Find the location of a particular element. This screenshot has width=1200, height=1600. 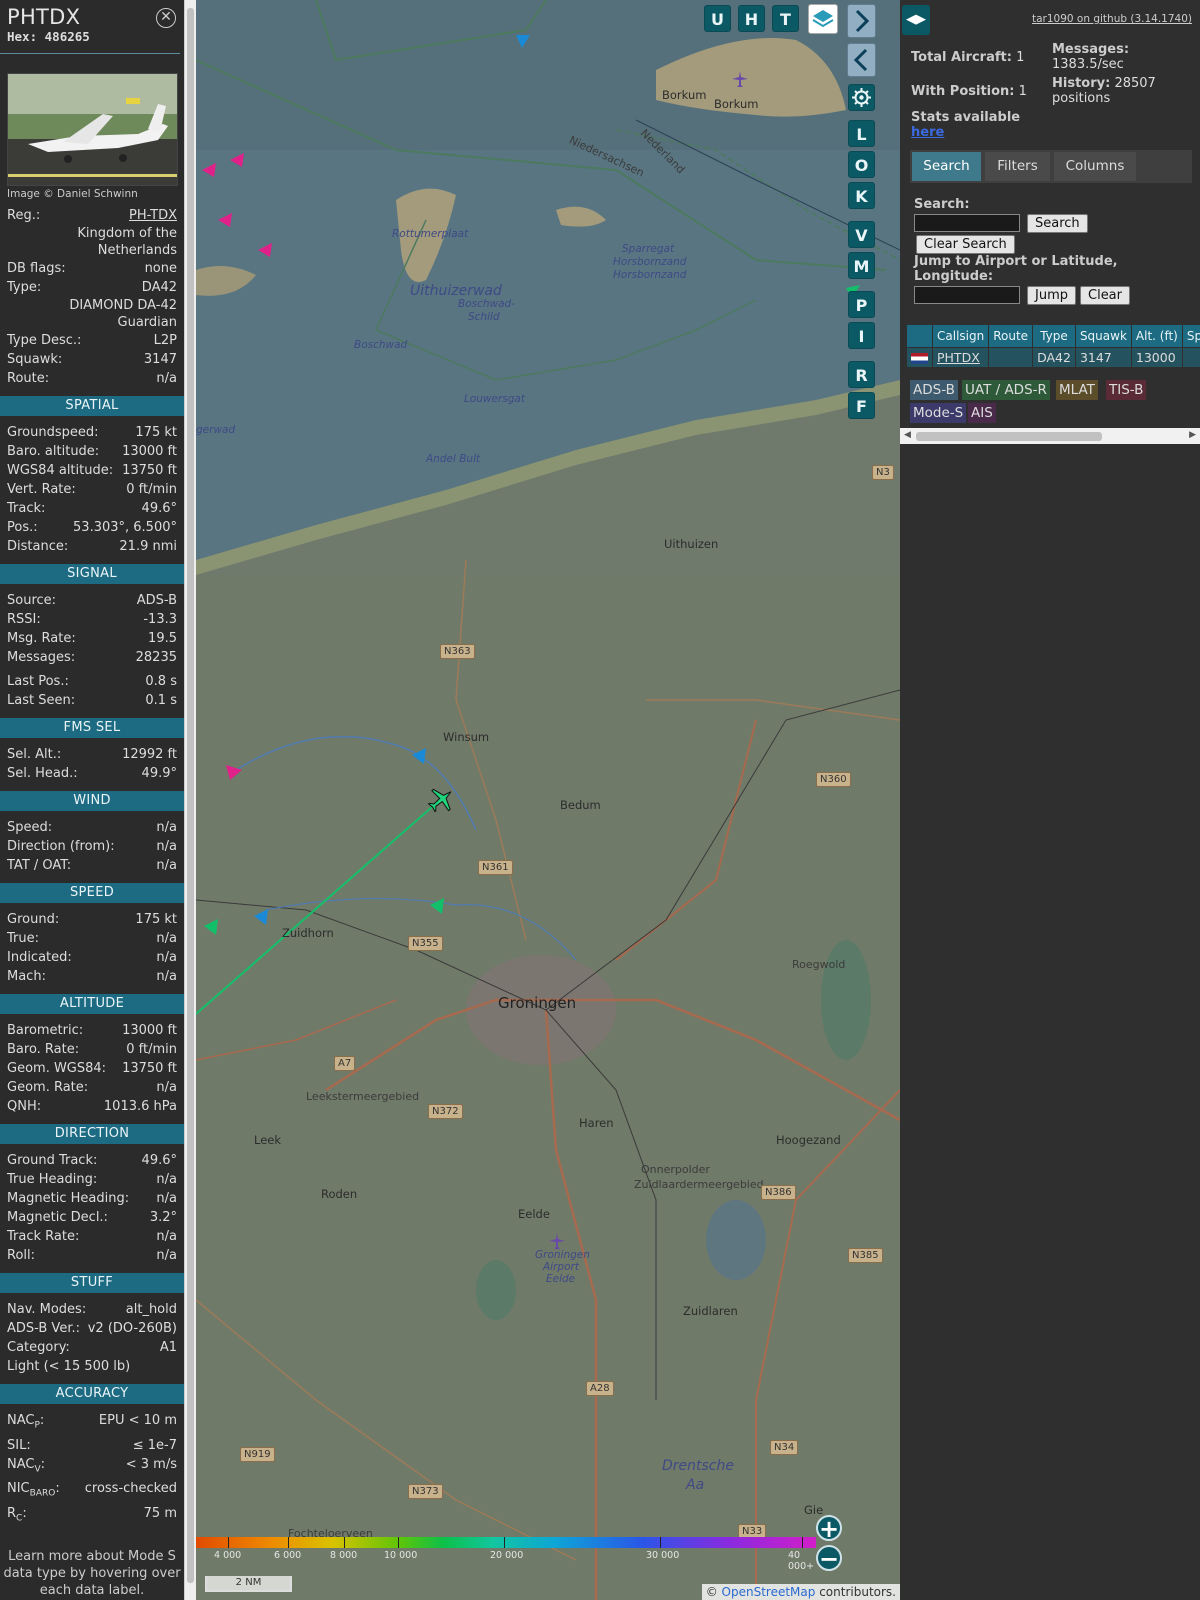

altitude-color-legend is located at coordinates (506, 1542).